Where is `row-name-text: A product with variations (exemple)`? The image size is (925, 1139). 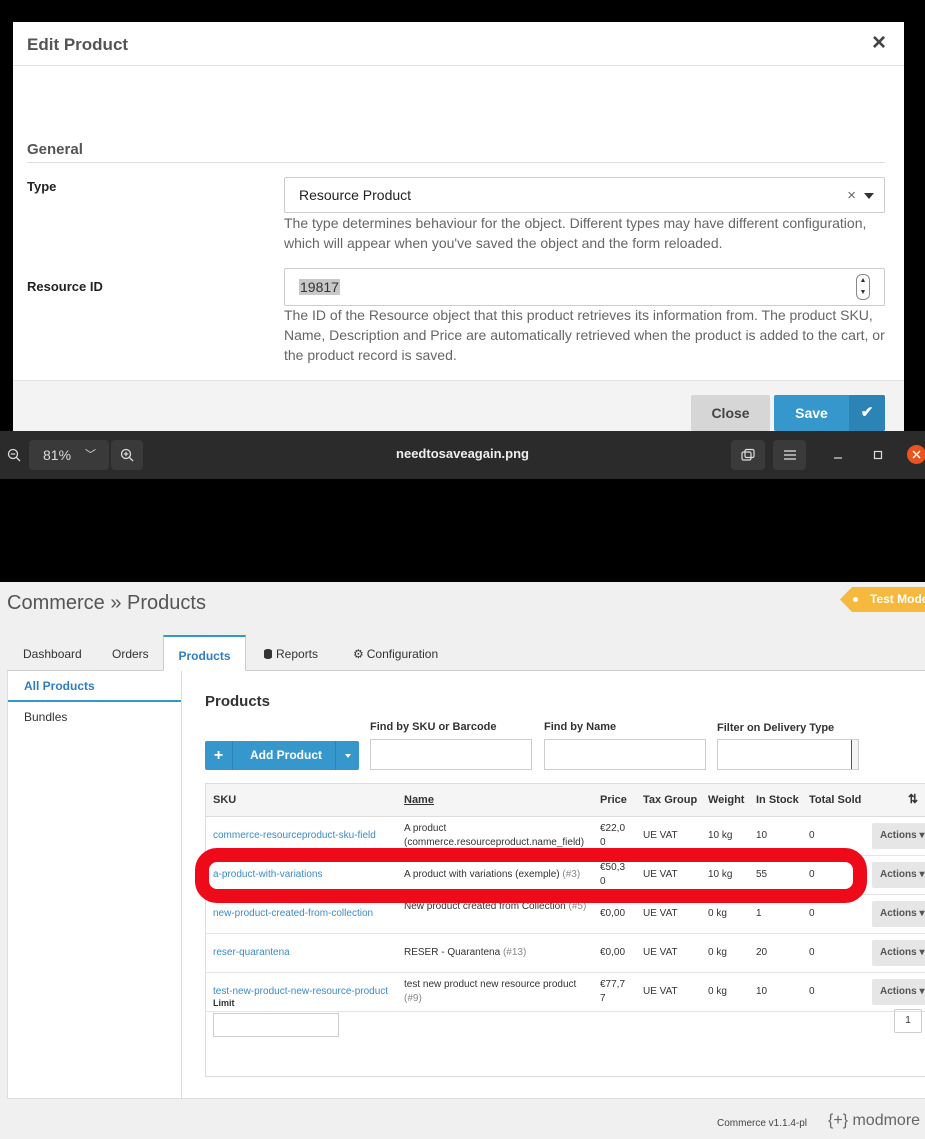
row-name-text: A product with variations (exemple) is located at coordinates (482, 874).